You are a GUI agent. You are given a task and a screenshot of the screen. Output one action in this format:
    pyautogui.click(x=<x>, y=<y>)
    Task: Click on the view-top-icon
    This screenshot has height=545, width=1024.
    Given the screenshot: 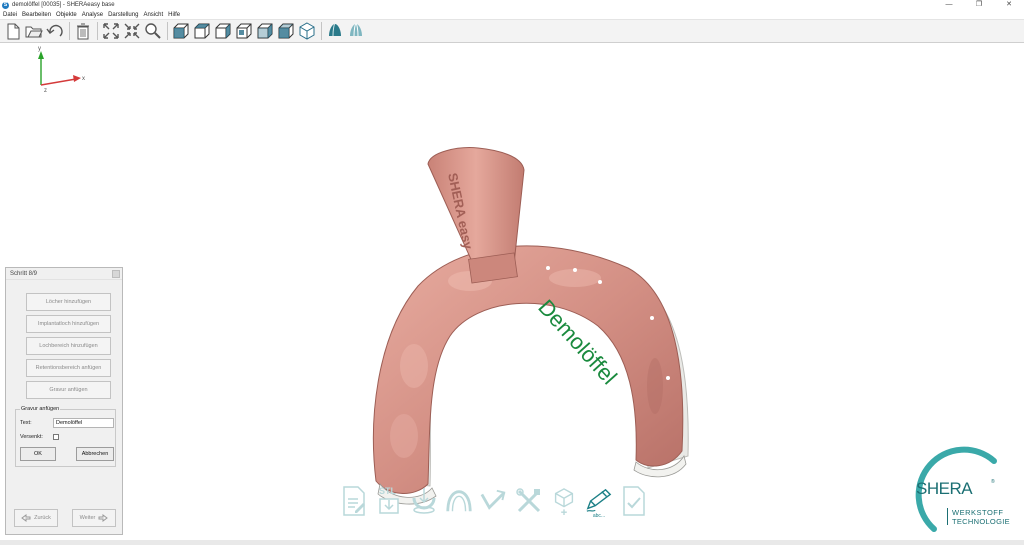 What is the action you would take?
    pyautogui.click(x=265, y=31)
    